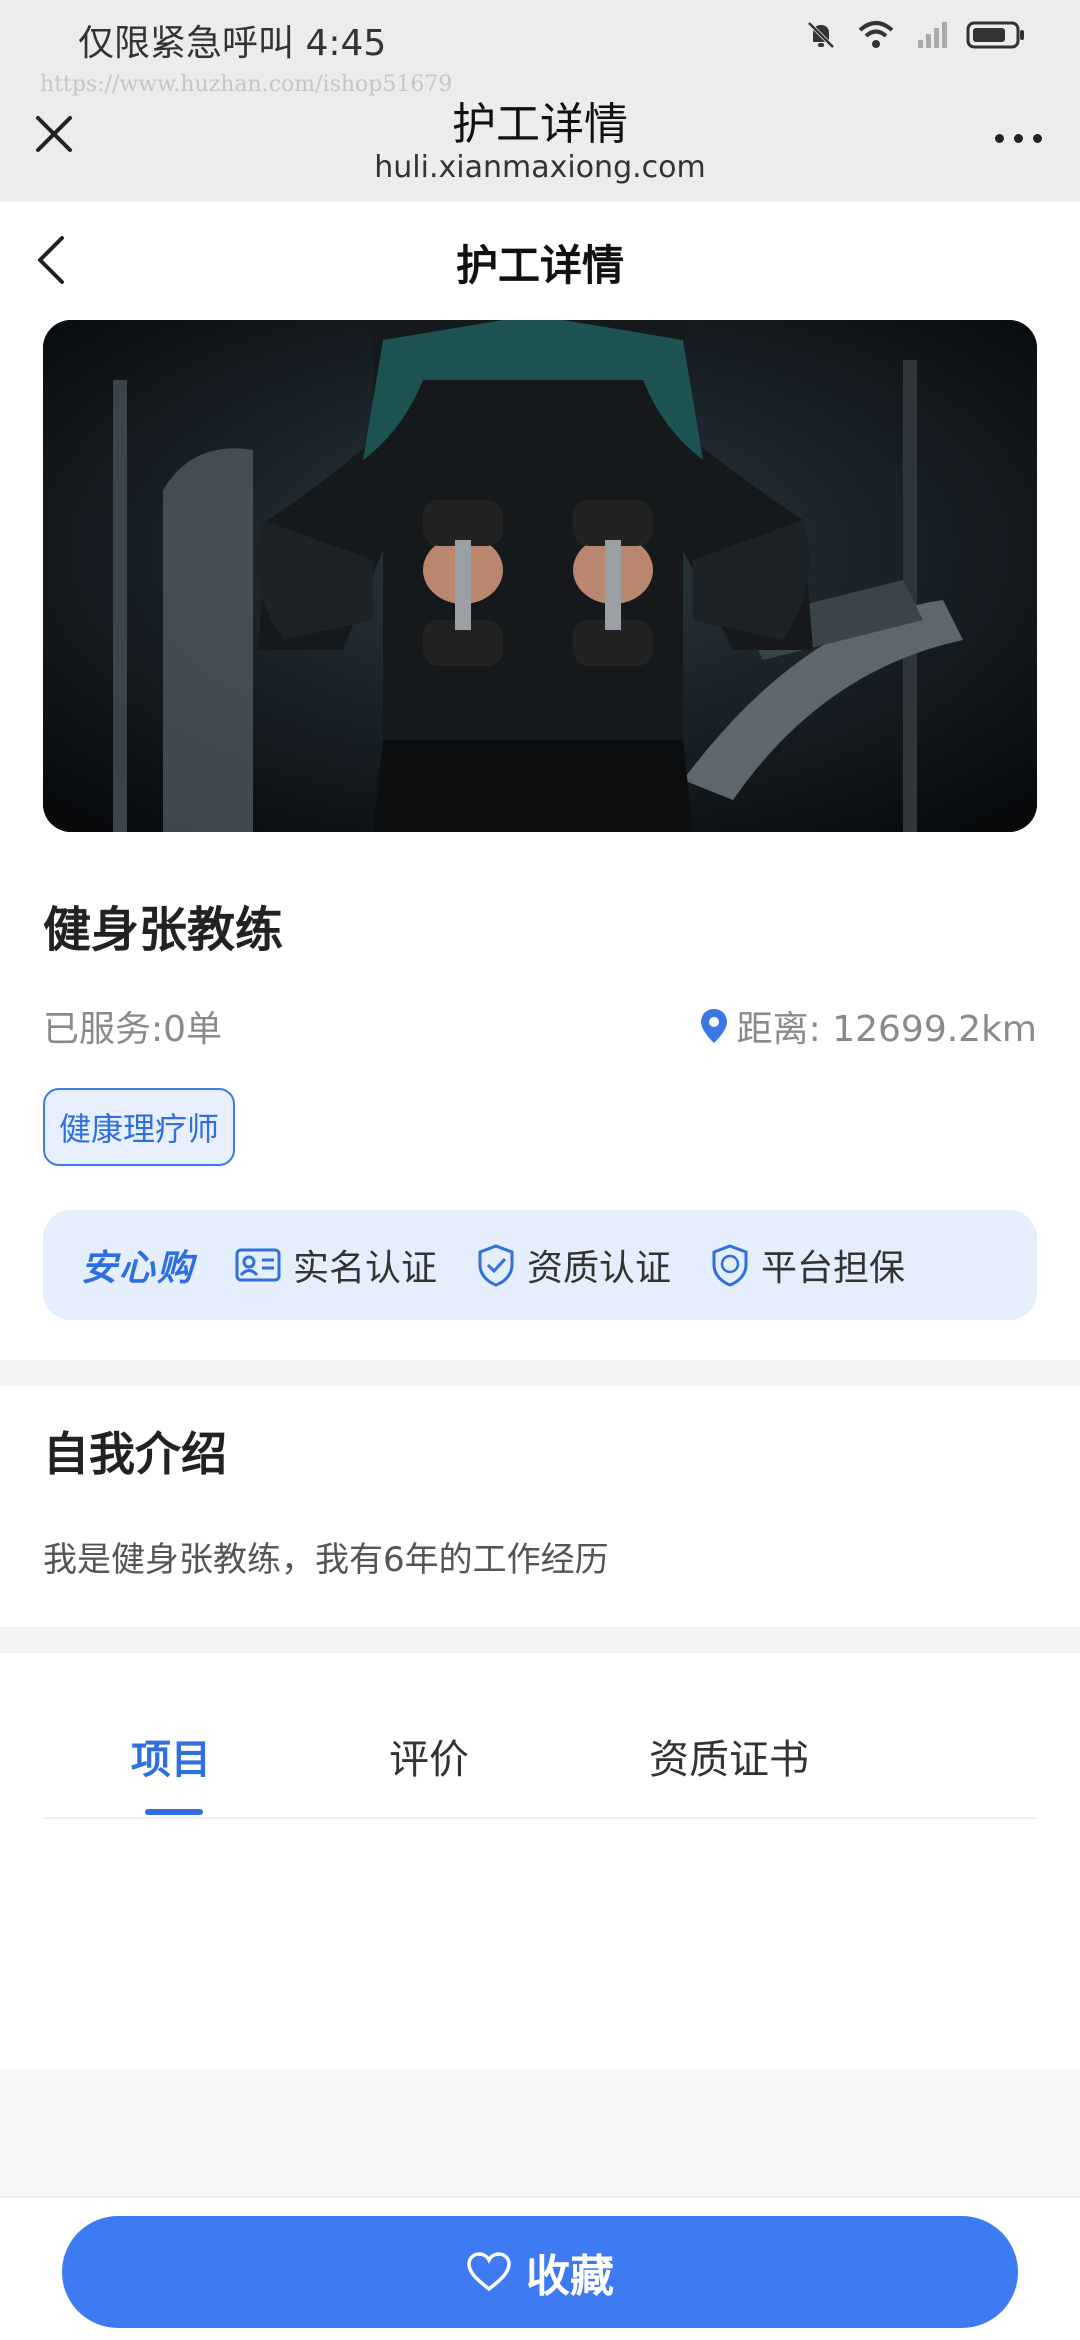 This screenshot has height=2340, width=1080. Describe the element at coordinates (135, 1454) in the screenshot. I see `intro-title: 自我介绍` at that location.